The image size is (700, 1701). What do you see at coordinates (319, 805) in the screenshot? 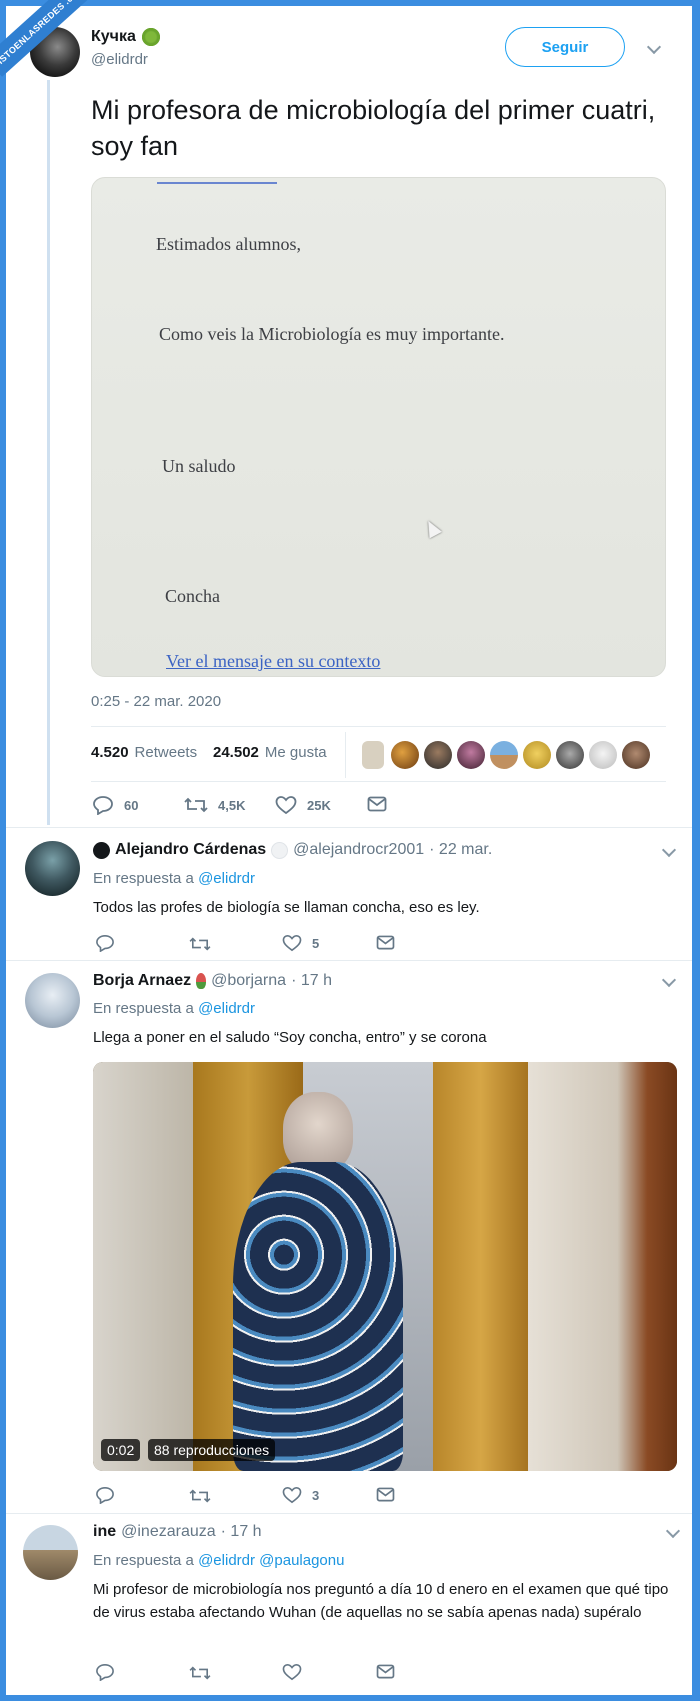
I see `like-count: 25K` at bounding box center [319, 805].